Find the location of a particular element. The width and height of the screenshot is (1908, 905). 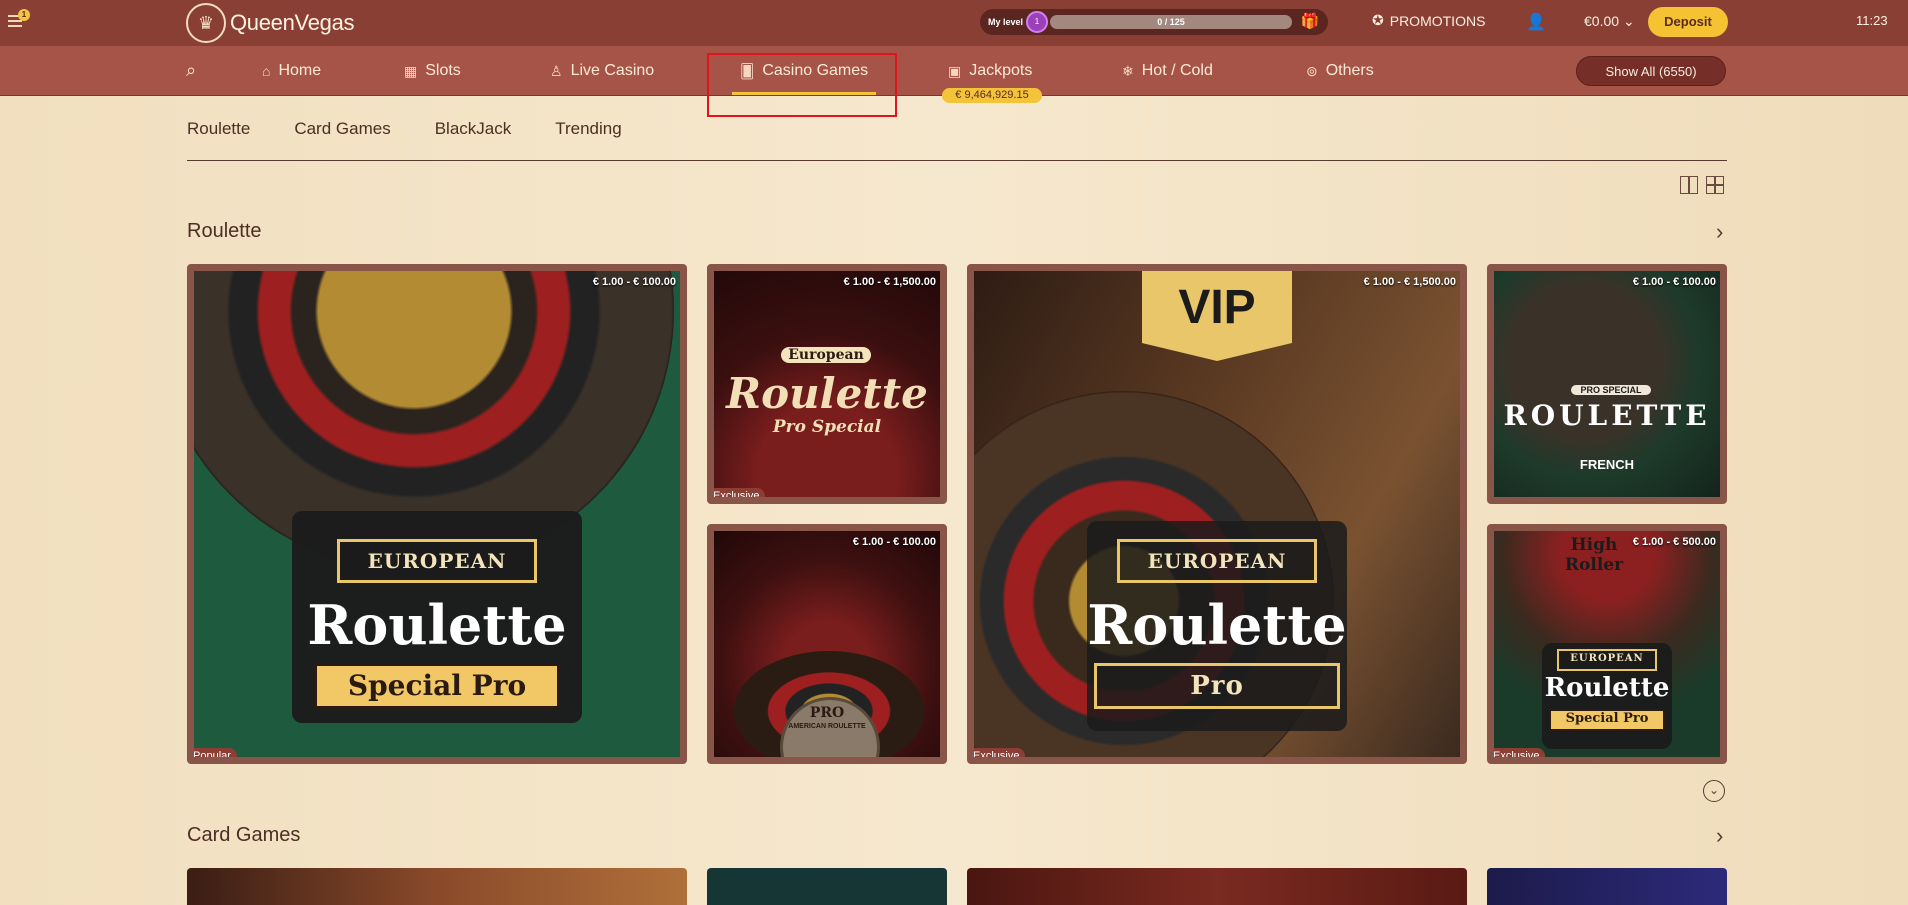

game-title-line1: PRO is located at coordinates (827, 713).